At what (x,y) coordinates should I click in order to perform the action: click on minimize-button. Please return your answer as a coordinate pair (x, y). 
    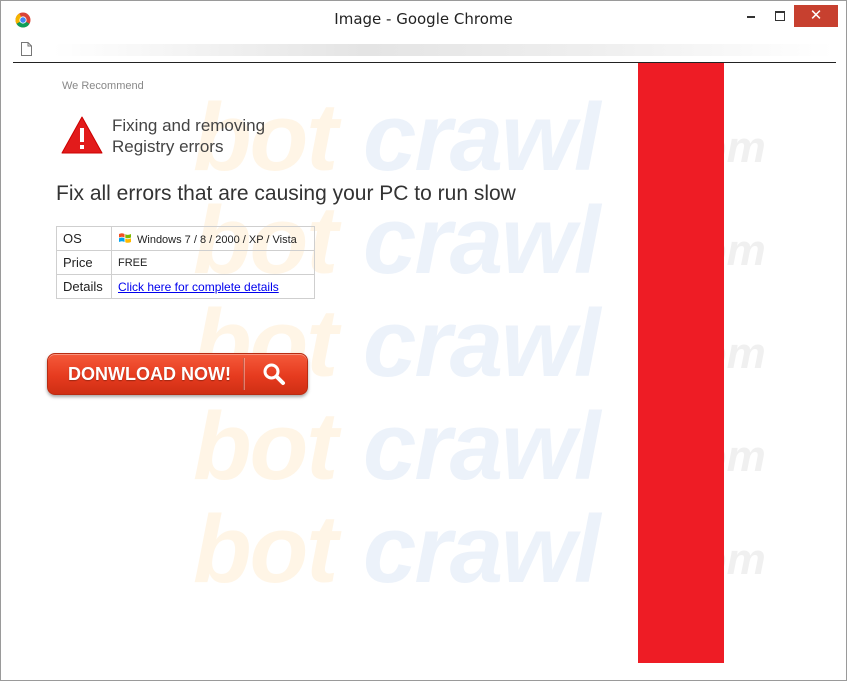
    Looking at the image, I should click on (749, 16).